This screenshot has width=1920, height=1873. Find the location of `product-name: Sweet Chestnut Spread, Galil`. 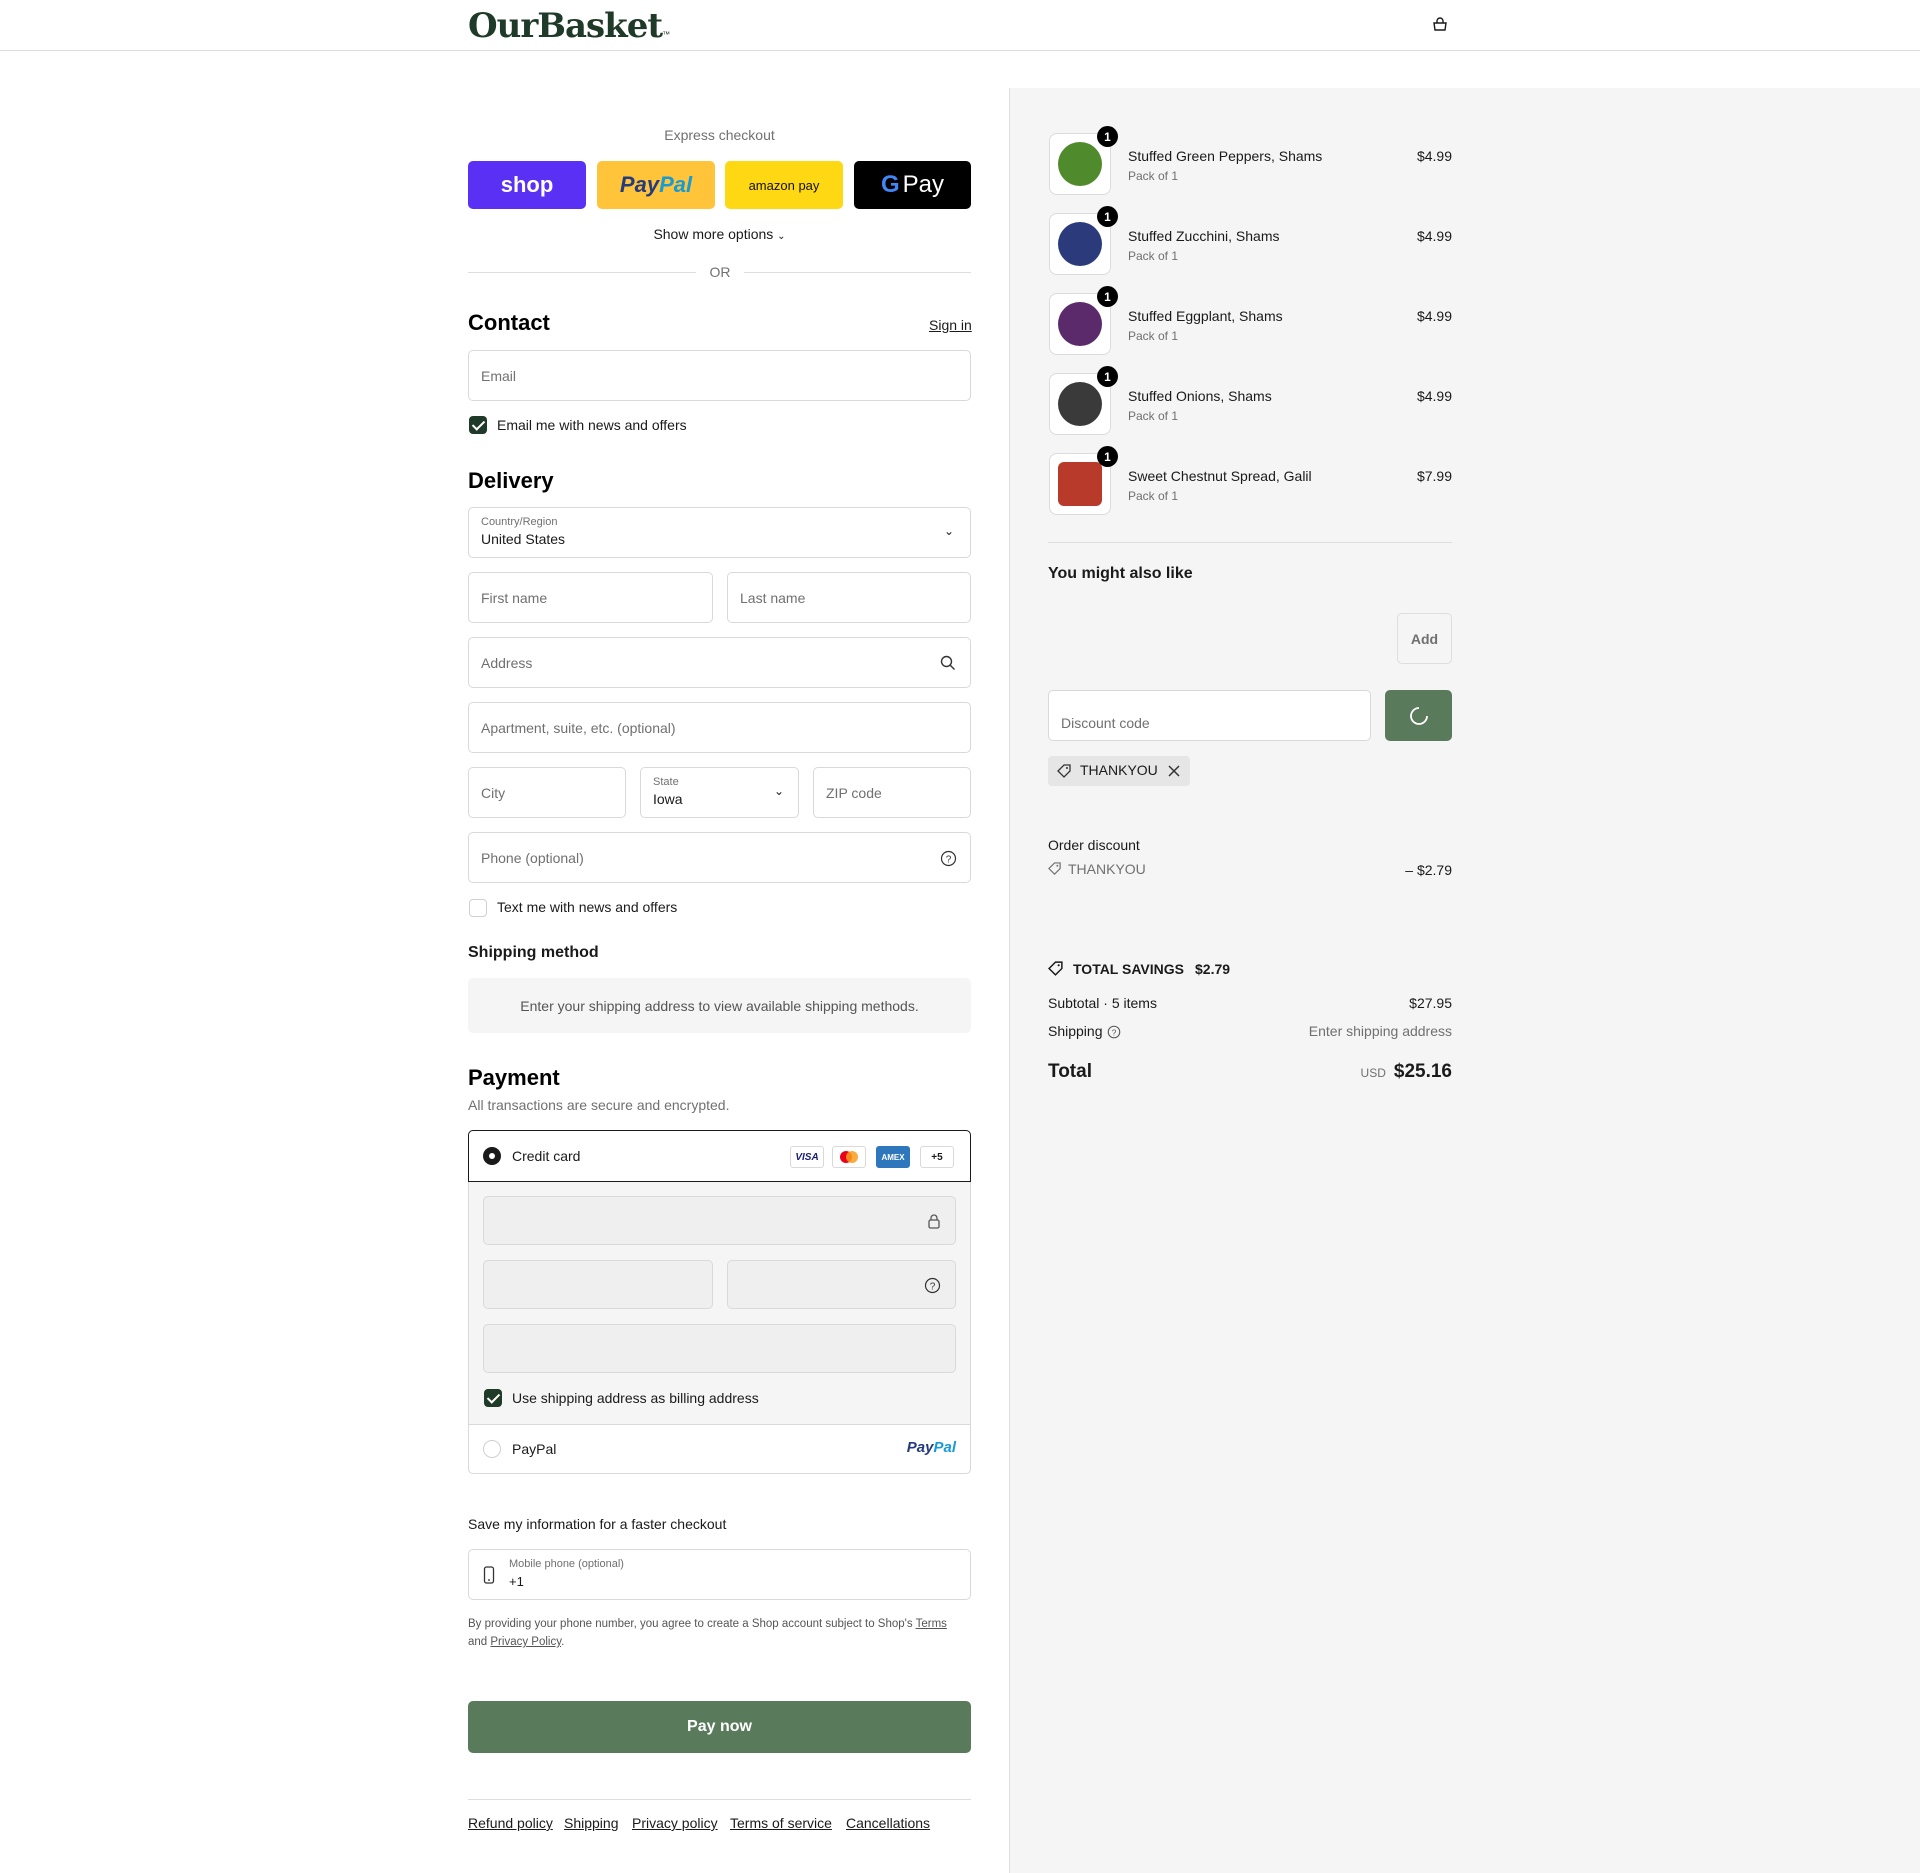

product-name: Sweet Chestnut Spread, Galil is located at coordinates (1220, 476).